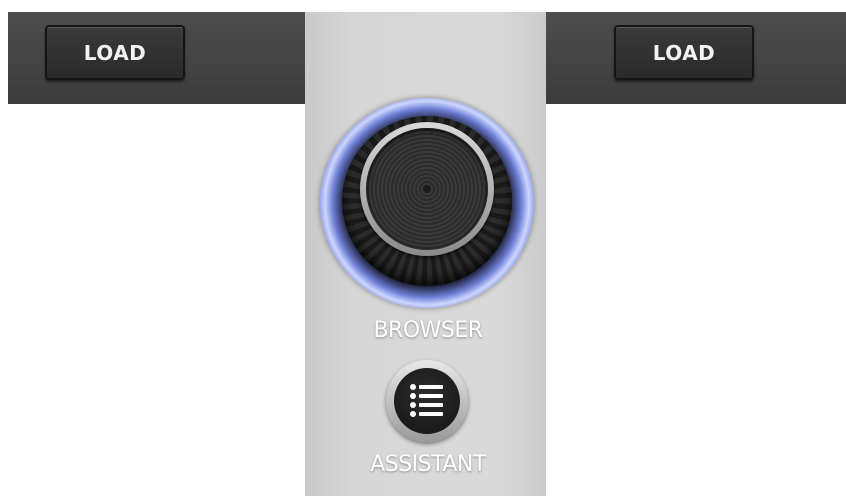 The width and height of the screenshot is (846, 496). What do you see at coordinates (428, 464) in the screenshot?
I see `assistant-label: ASSISTANT` at bounding box center [428, 464].